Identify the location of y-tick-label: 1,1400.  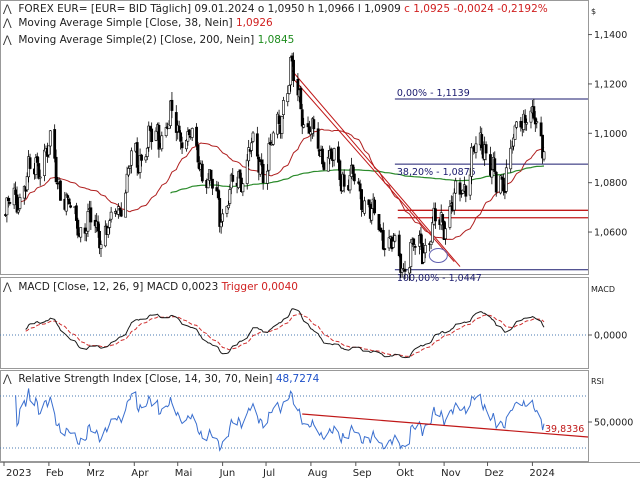
(610, 35).